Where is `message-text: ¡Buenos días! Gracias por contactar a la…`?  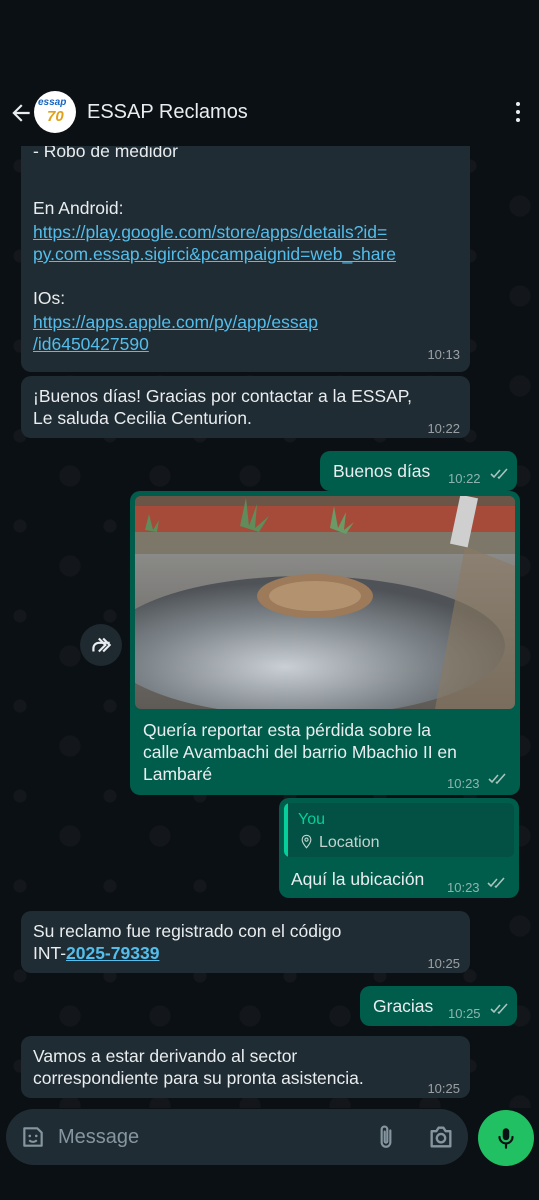 message-text: ¡Buenos días! Gracias por contactar a la… is located at coordinates (223, 396).